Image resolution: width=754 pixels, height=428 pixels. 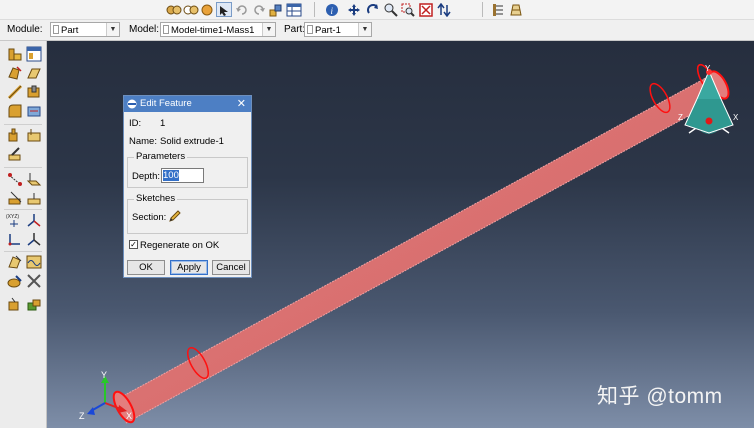 What do you see at coordinates (33, 220) in the screenshot?
I see `axis-triad-icon` at bounding box center [33, 220].